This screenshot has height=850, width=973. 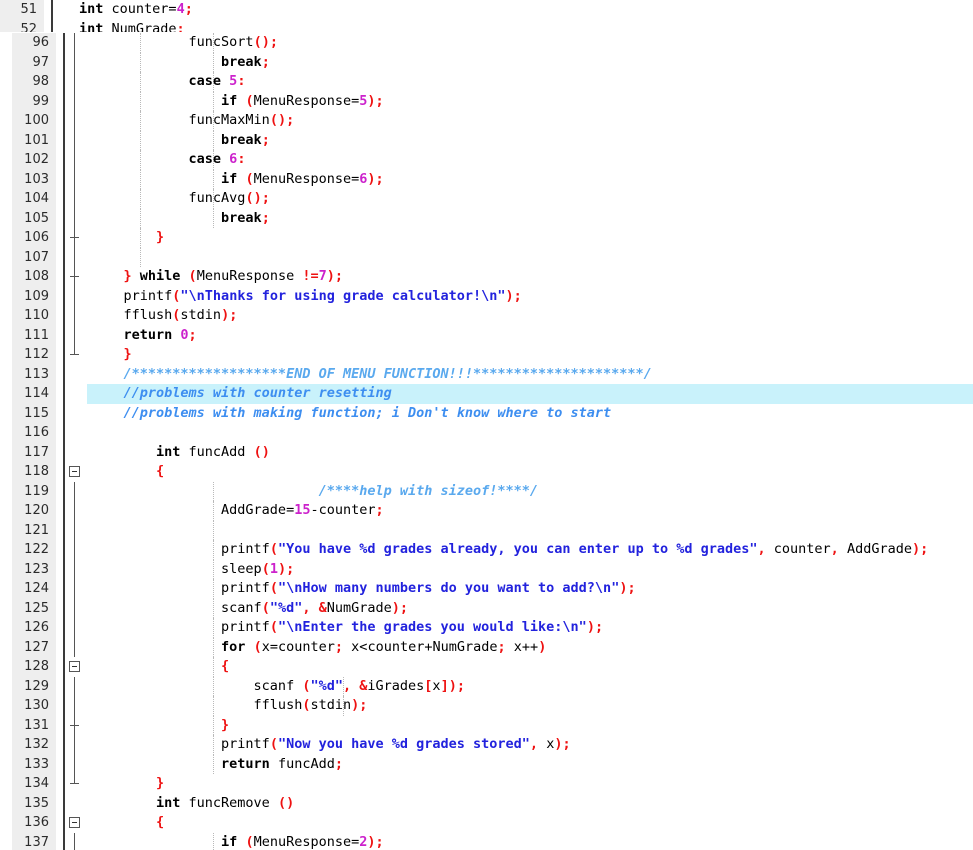 What do you see at coordinates (524, 10) in the screenshot?
I see `code-cell: int counter=4;` at bounding box center [524, 10].